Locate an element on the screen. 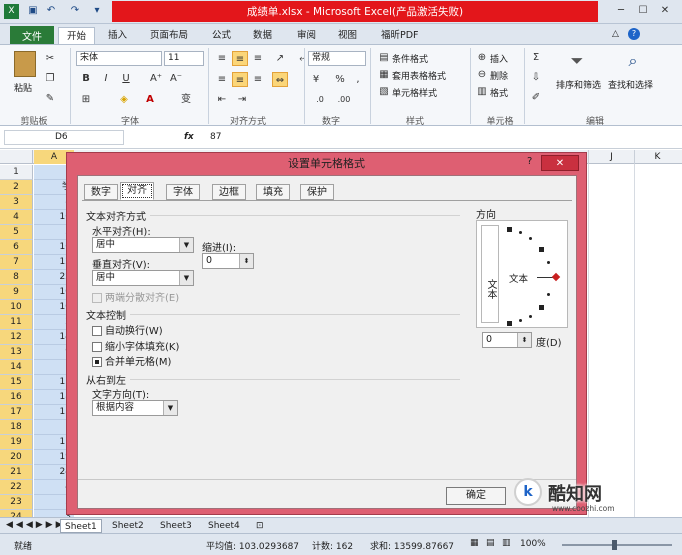 Image resolution: width=682 pixels, height=555 pixels. row-header: 4 is located at coordinates (16, 217).